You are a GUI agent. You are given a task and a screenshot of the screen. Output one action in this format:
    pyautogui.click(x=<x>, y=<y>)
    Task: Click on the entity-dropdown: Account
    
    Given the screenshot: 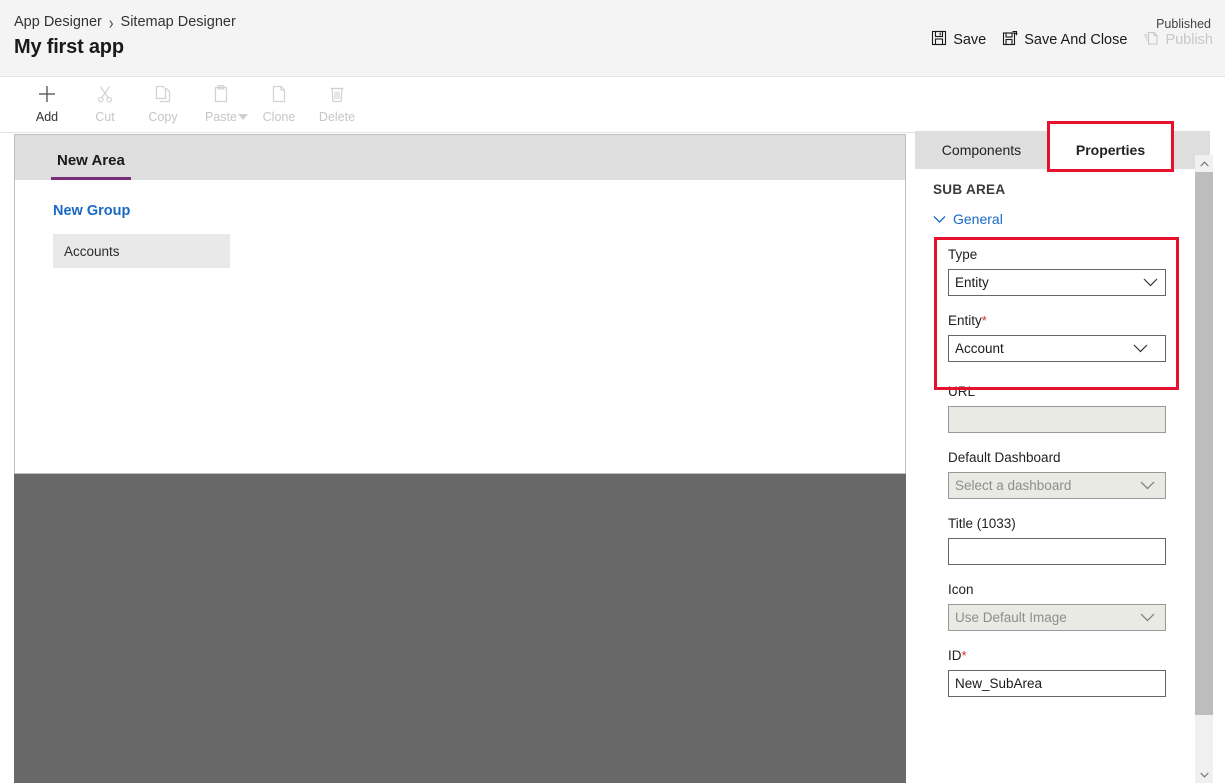 What is the action you would take?
    pyautogui.click(x=1057, y=348)
    